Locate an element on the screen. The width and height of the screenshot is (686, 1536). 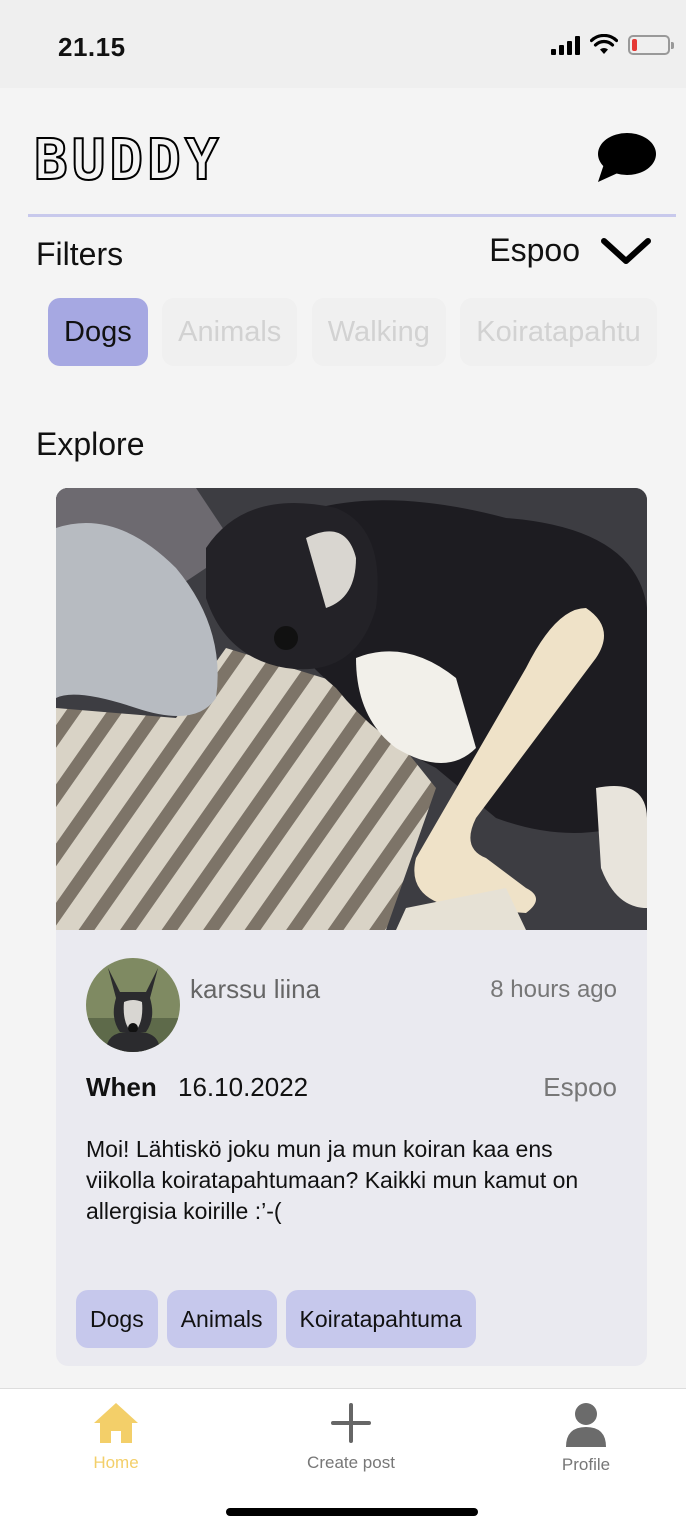
tab-profile: Profile is located at coordinates (586, 1438).